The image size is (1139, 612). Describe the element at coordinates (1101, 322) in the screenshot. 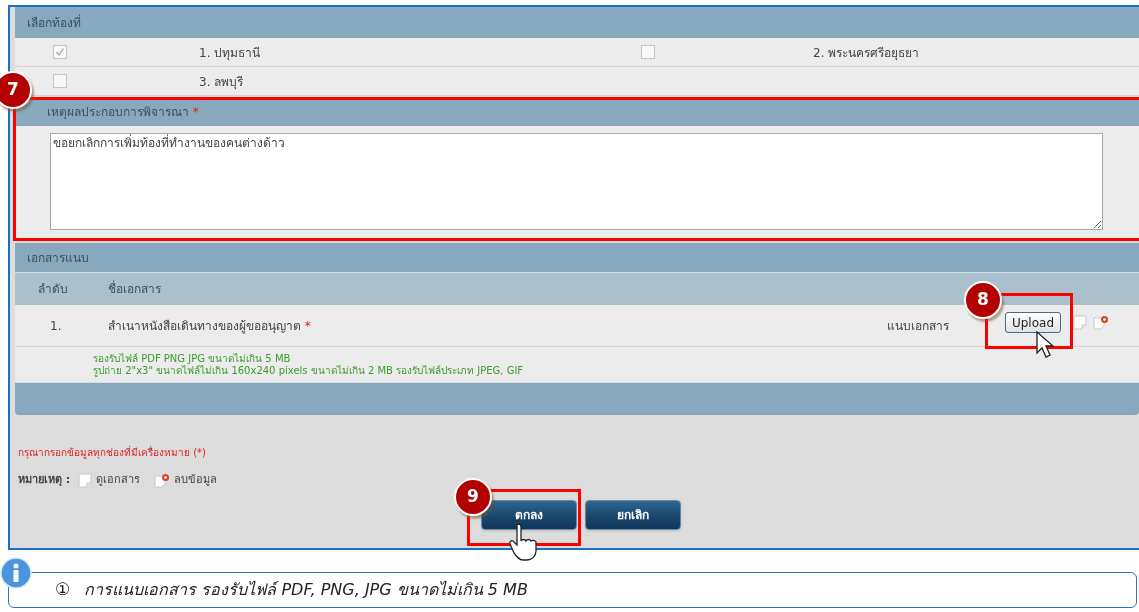

I see `delete-document-icon` at that location.